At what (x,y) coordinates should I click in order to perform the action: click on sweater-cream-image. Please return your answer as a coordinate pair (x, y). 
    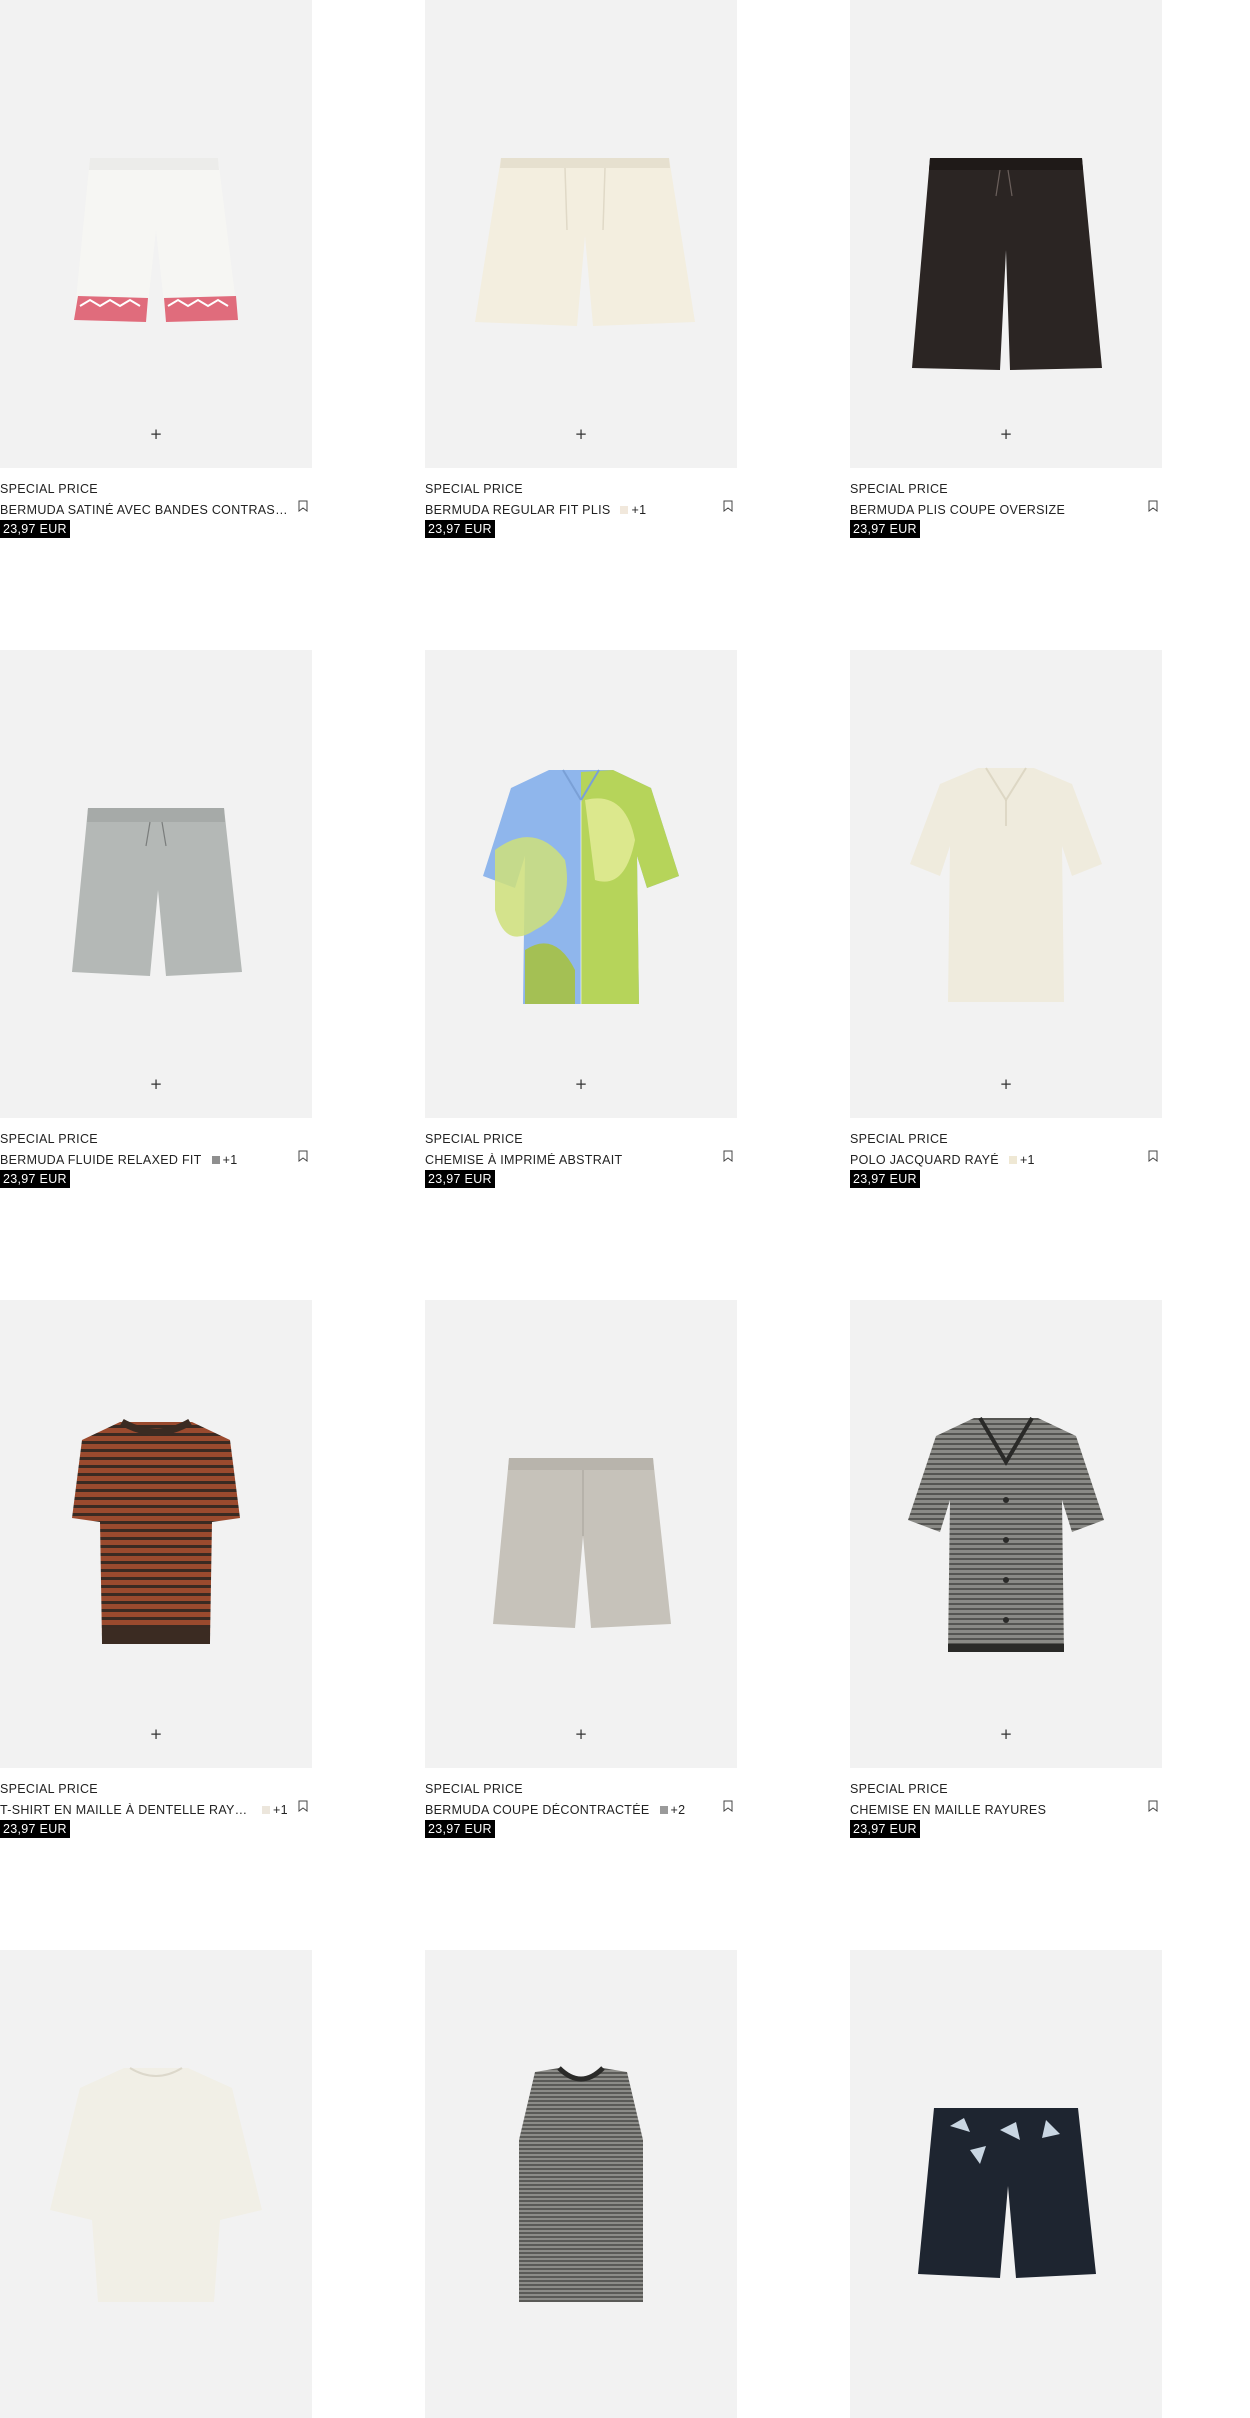
    Looking at the image, I should click on (156, 2184).